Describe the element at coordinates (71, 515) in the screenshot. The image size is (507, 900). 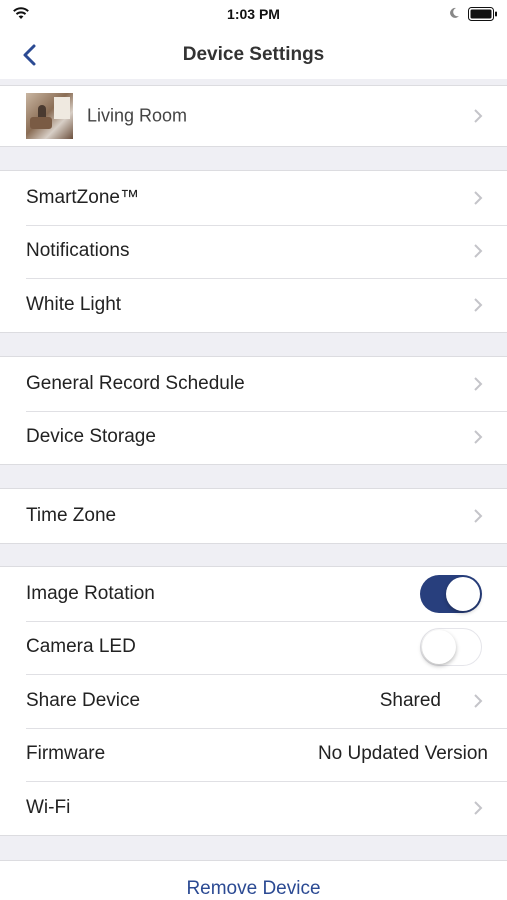
I see `row-label: Time Zone` at that location.